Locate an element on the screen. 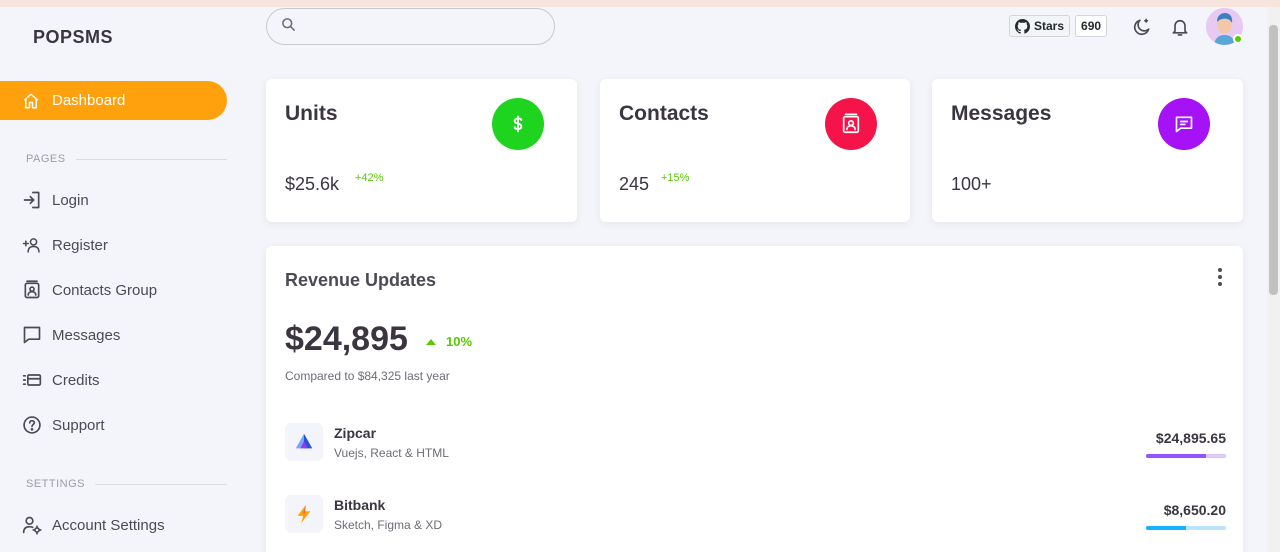 This screenshot has width=1280, height=552. sidebar-item-label: Account Settings is located at coordinates (108, 525).